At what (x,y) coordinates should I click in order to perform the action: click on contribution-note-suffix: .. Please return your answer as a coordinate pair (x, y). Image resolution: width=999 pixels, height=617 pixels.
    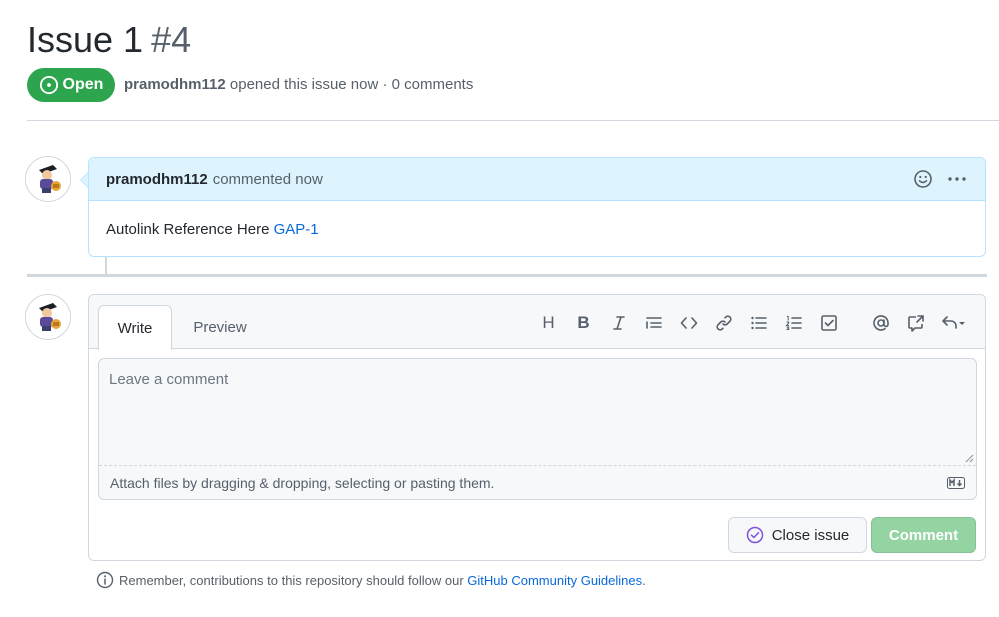
    Looking at the image, I should click on (644, 580).